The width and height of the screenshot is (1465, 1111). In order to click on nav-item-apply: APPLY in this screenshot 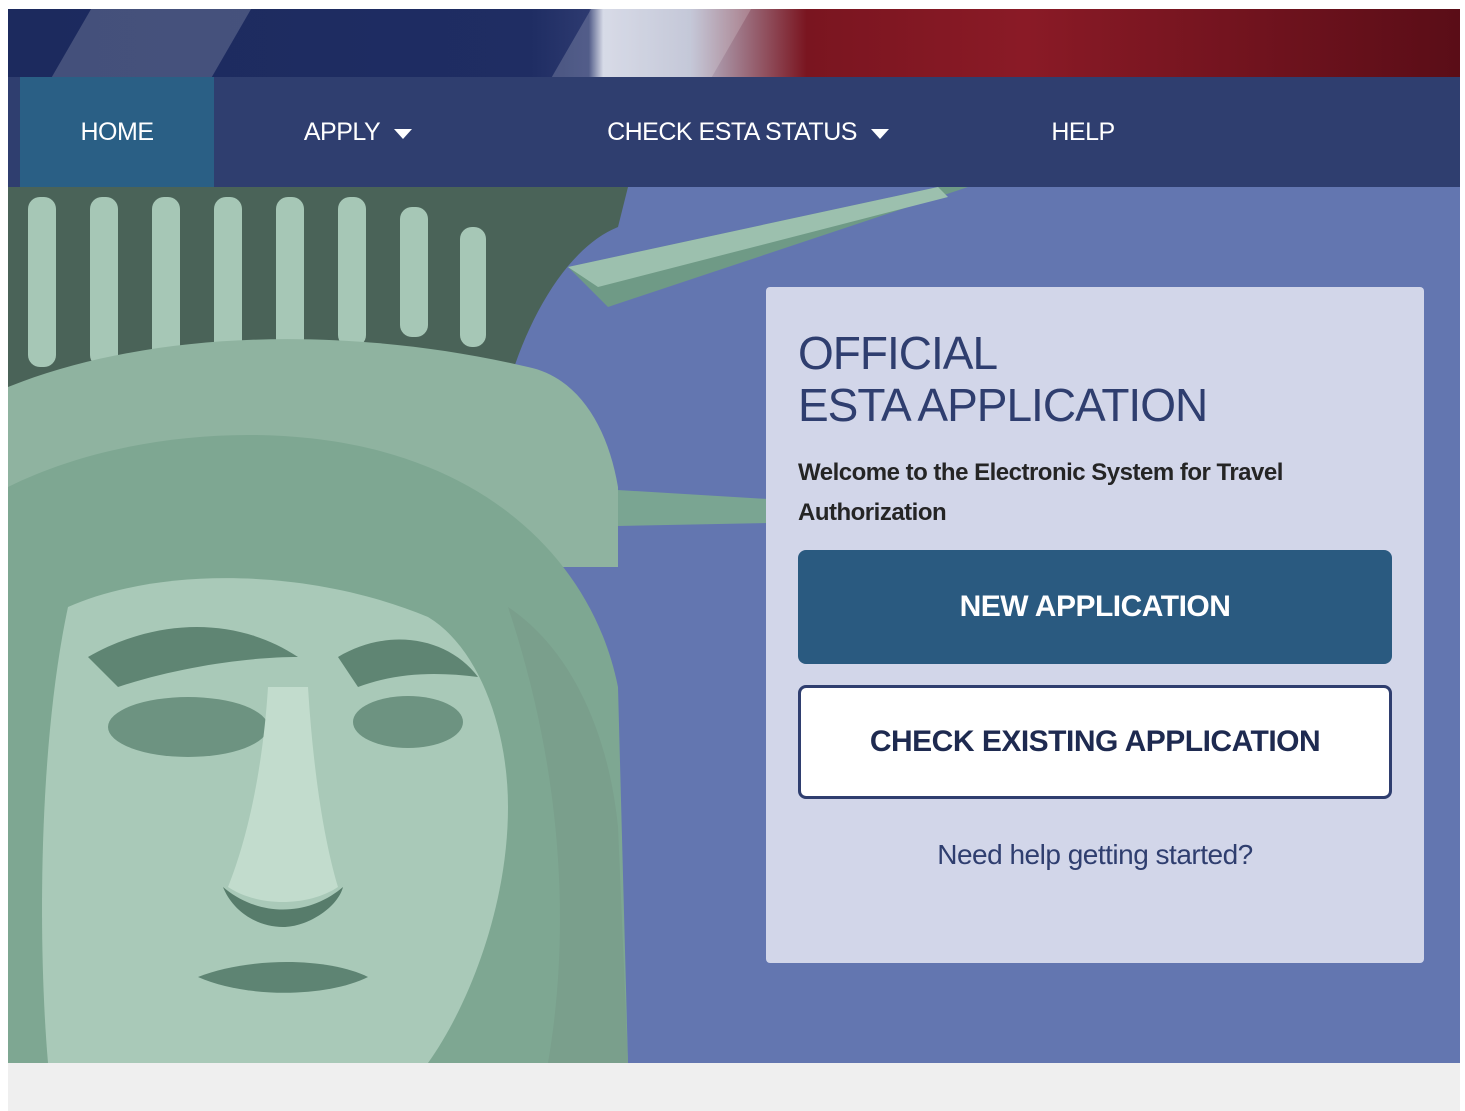, I will do `click(358, 132)`.